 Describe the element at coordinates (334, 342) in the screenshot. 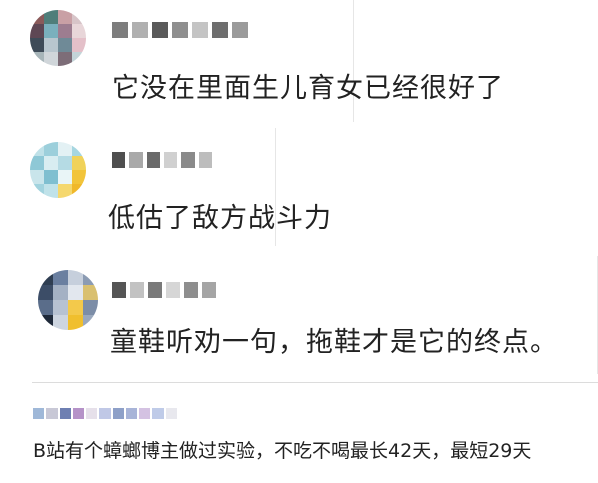

I see `comment-text: 童鞋听劝一句，拖鞋才是它的终点。` at that location.